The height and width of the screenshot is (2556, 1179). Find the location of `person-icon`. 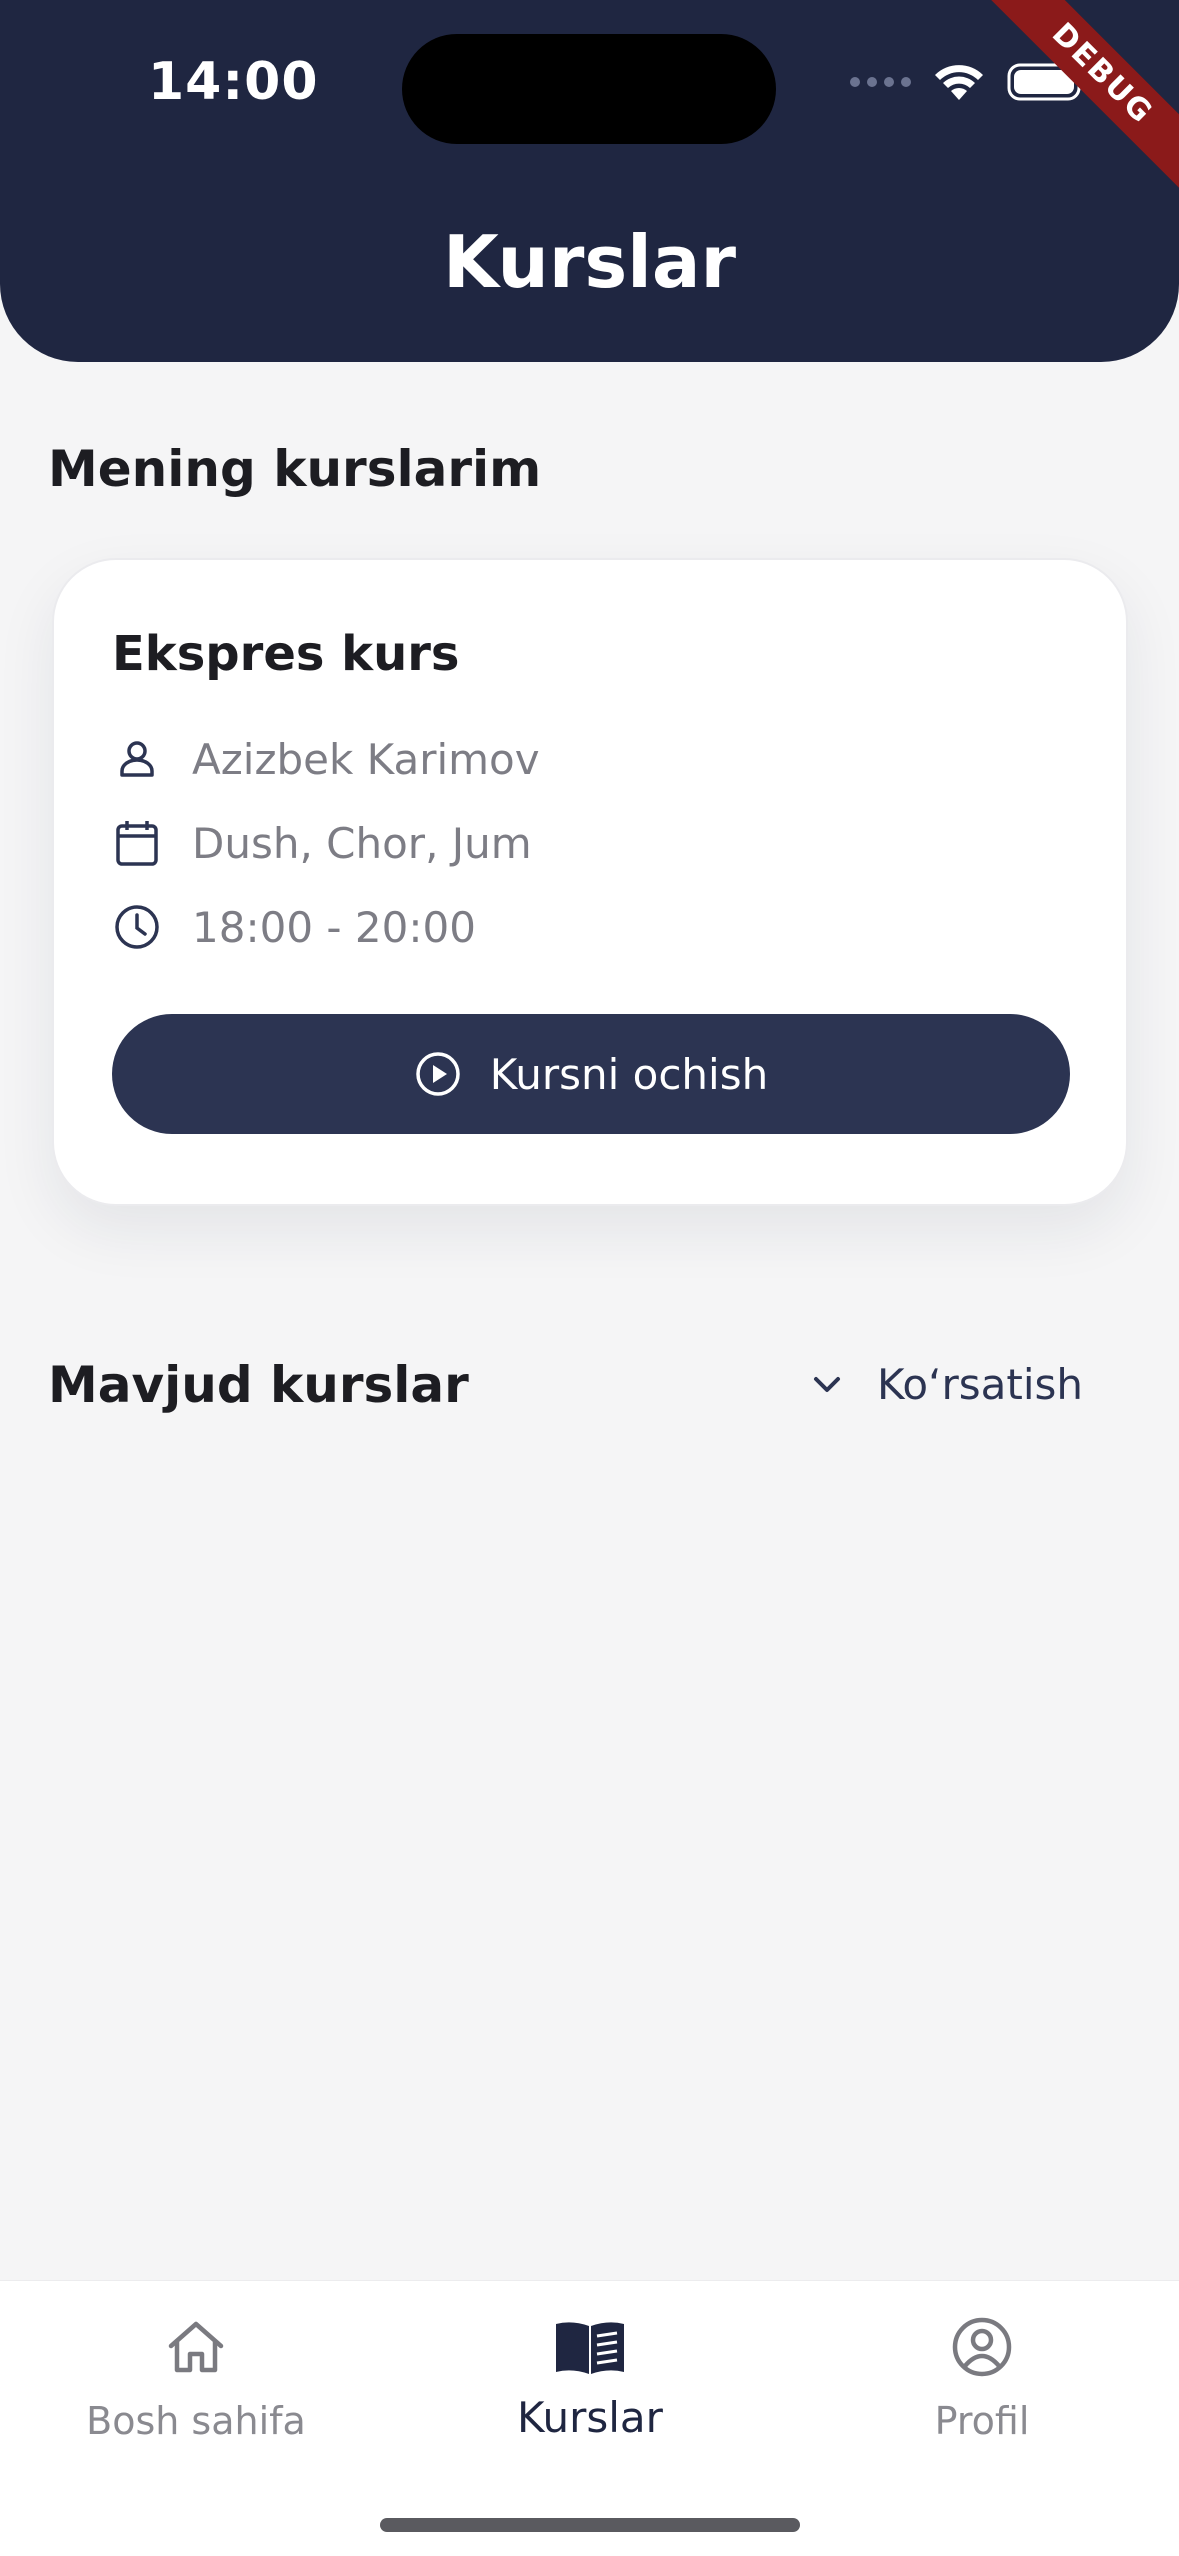

person-icon is located at coordinates (137, 759).